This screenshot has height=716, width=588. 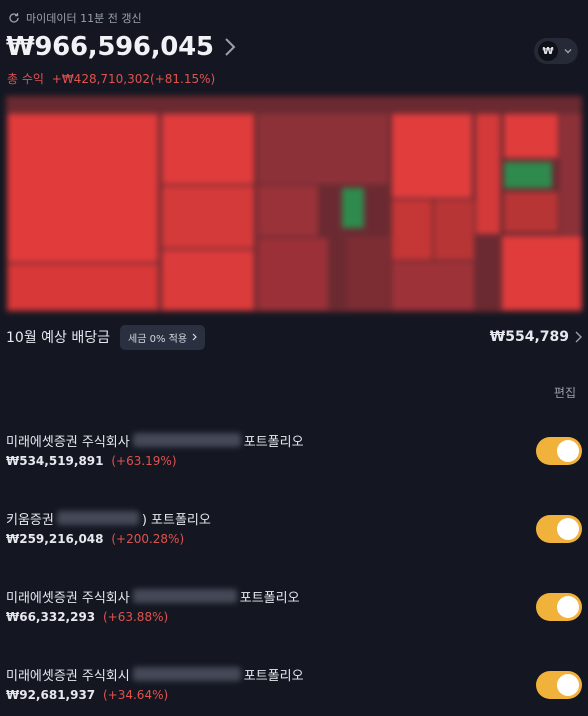 I want to click on account-suffix: ) 포트폴리오, so click(x=176, y=520).